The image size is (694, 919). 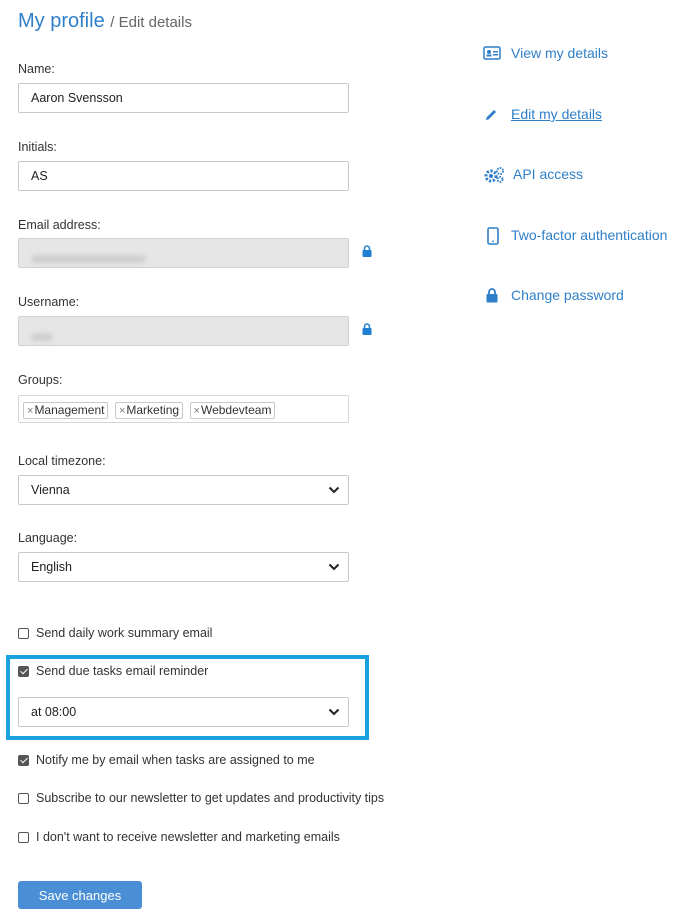 What do you see at coordinates (122, 671) in the screenshot?
I see `due-tasks-label: Send due tasks email reminder` at bounding box center [122, 671].